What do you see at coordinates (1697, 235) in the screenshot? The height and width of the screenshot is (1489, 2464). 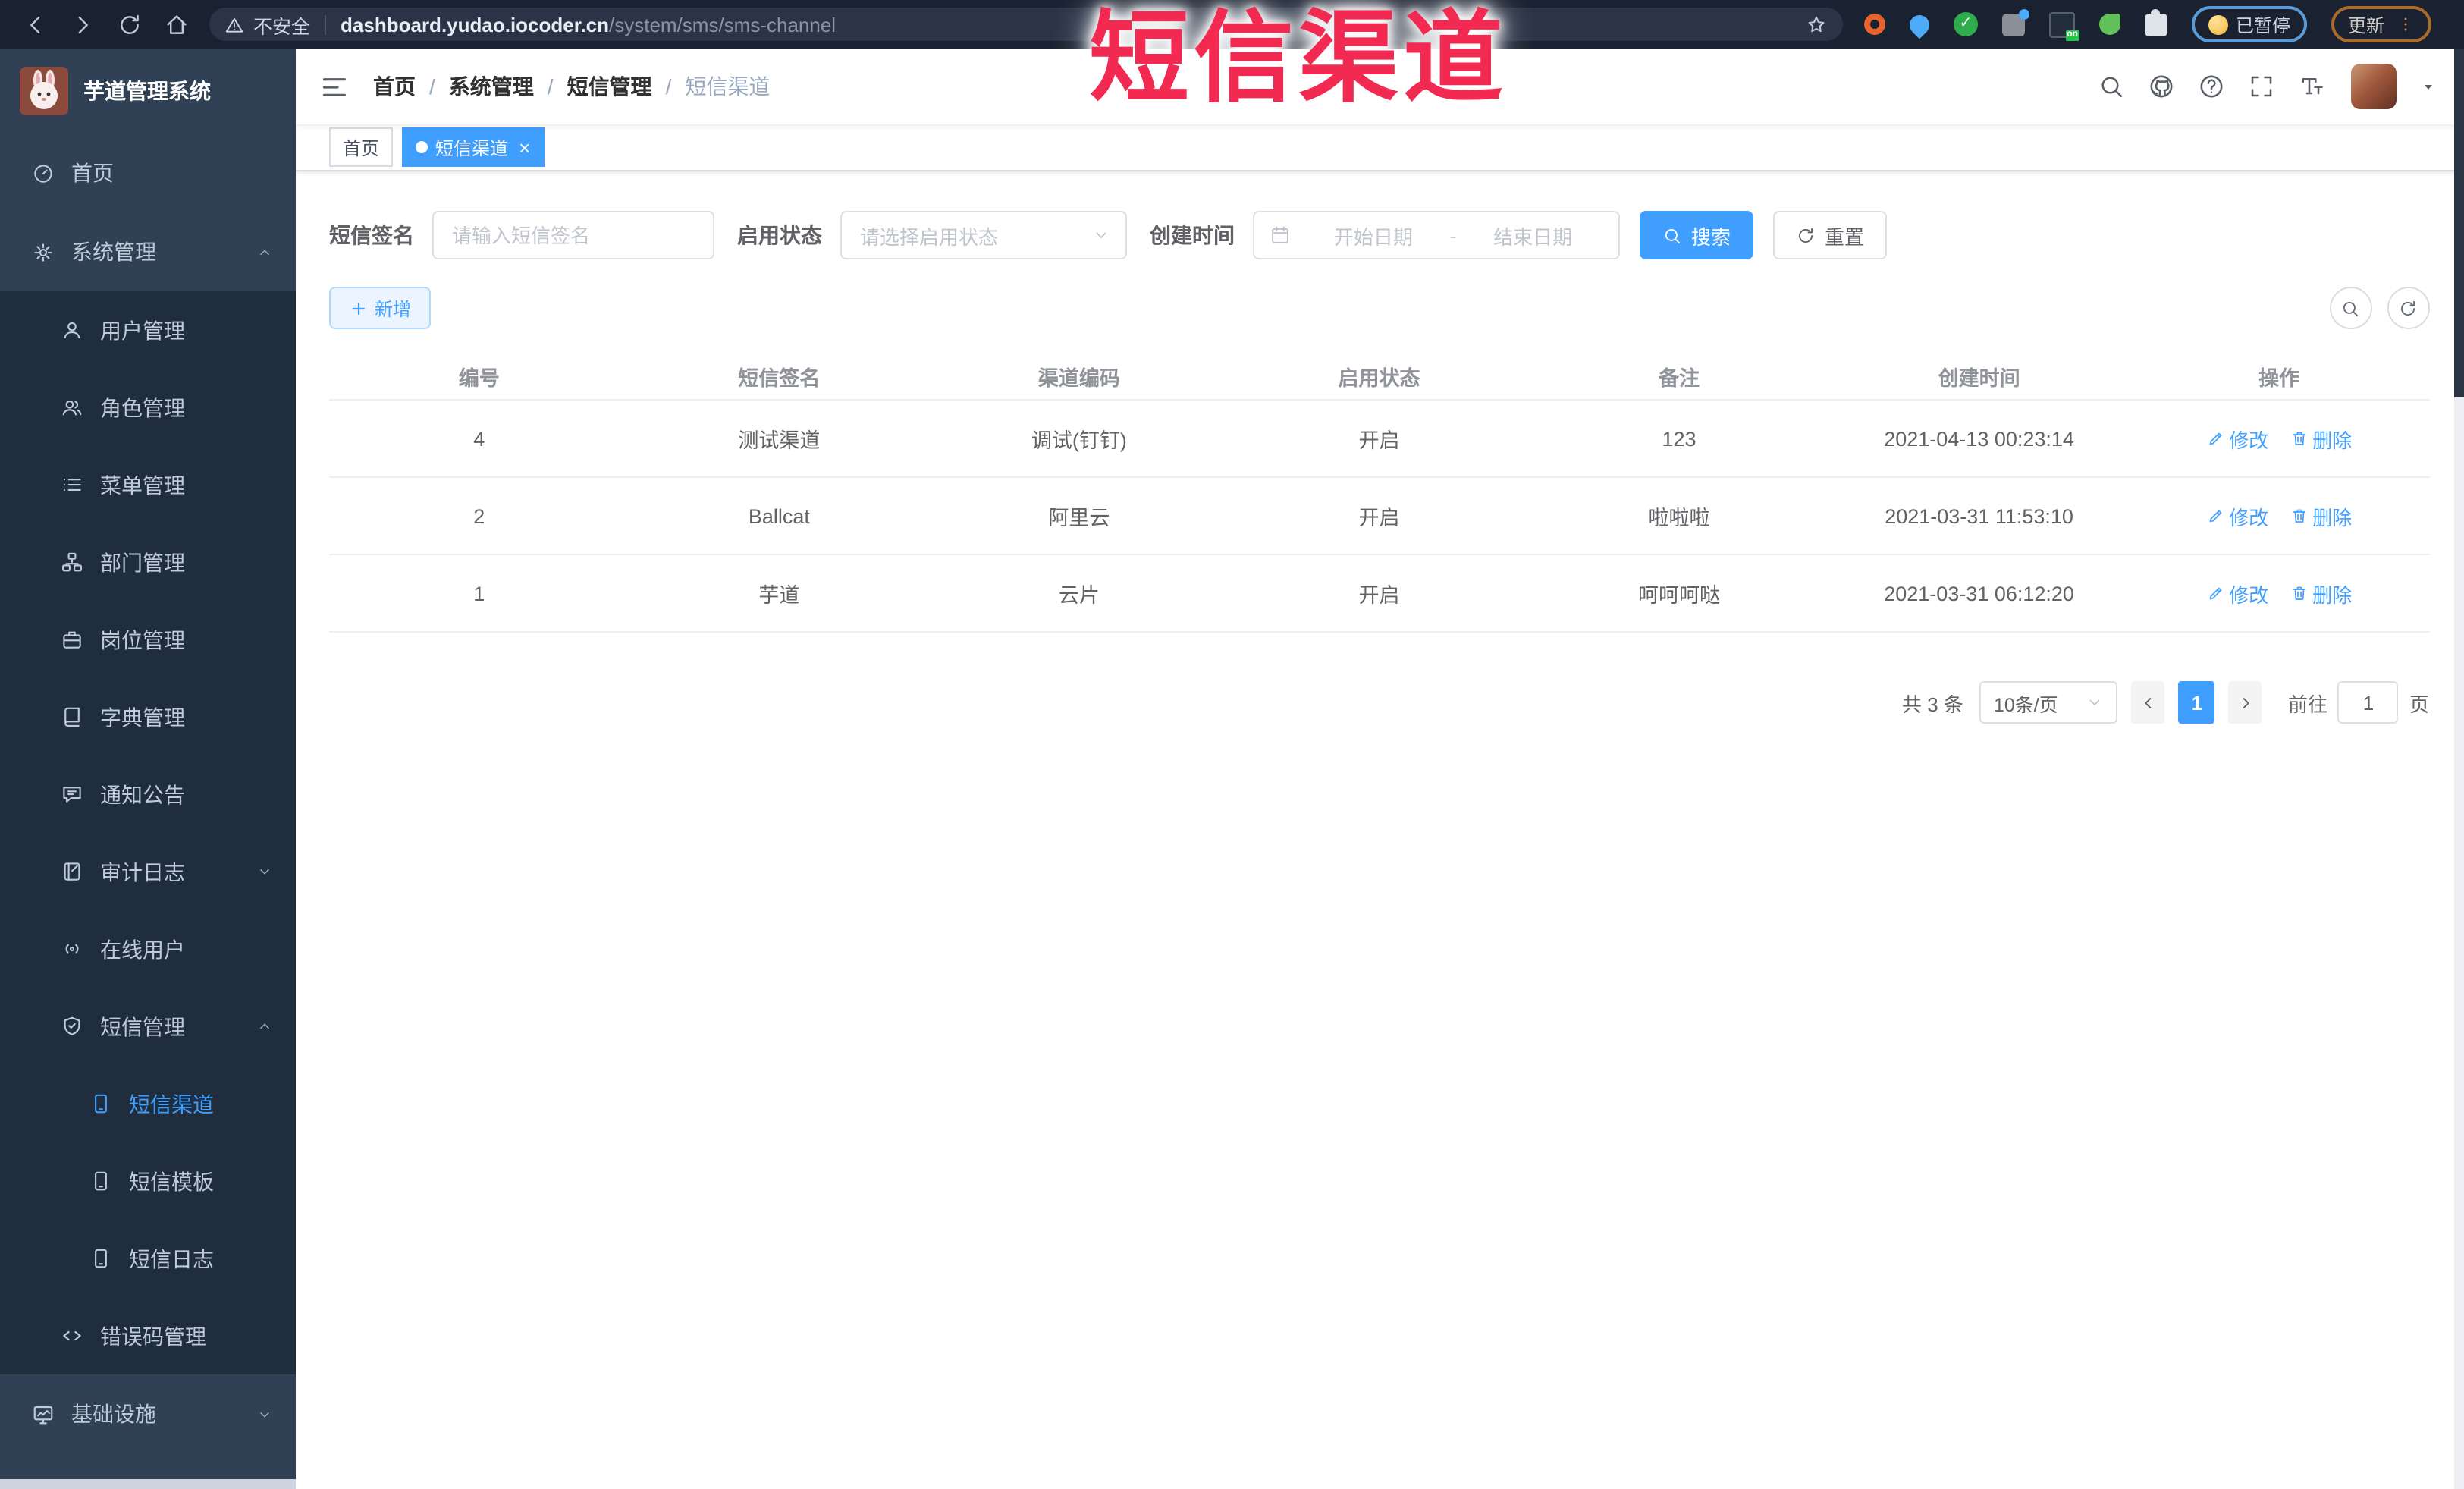 I see `search-button: 搜索` at bounding box center [1697, 235].